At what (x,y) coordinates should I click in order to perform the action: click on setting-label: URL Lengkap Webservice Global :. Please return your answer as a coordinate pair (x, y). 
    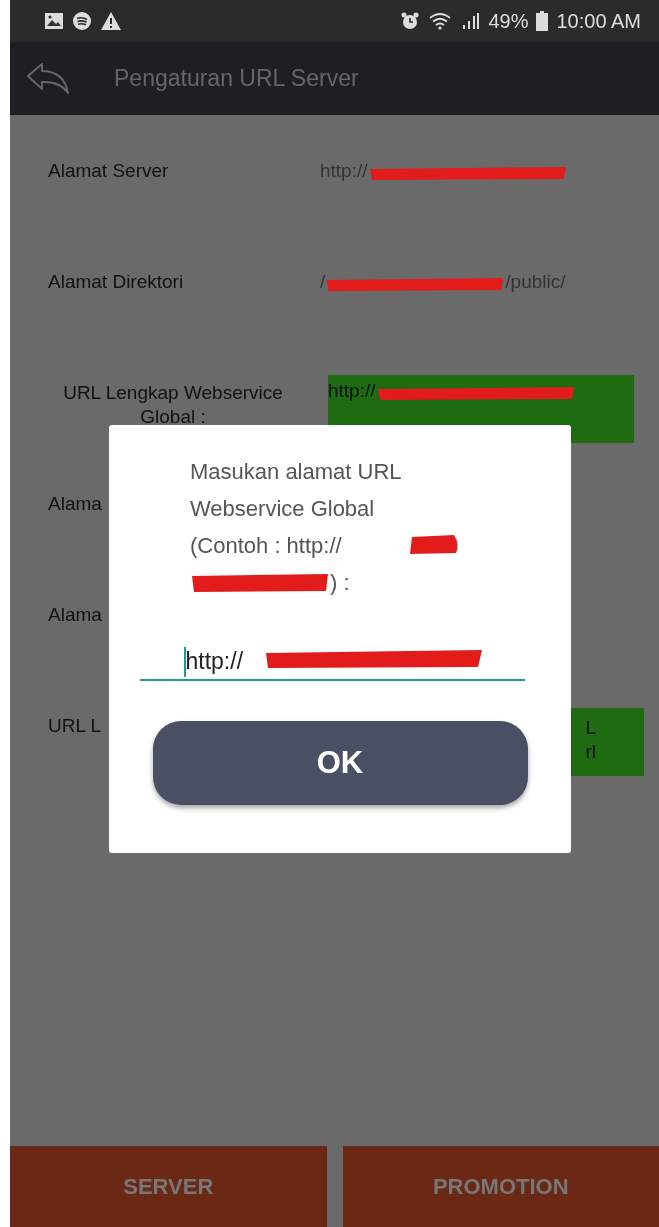
    Looking at the image, I should click on (173, 404).